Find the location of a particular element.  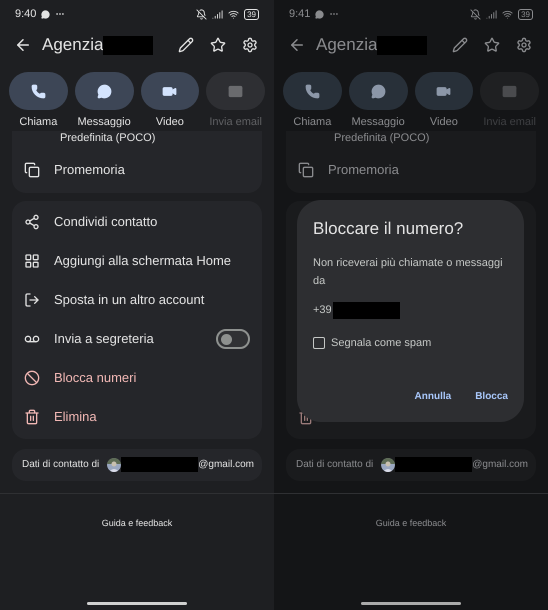

block-icon is located at coordinates (32, 378).